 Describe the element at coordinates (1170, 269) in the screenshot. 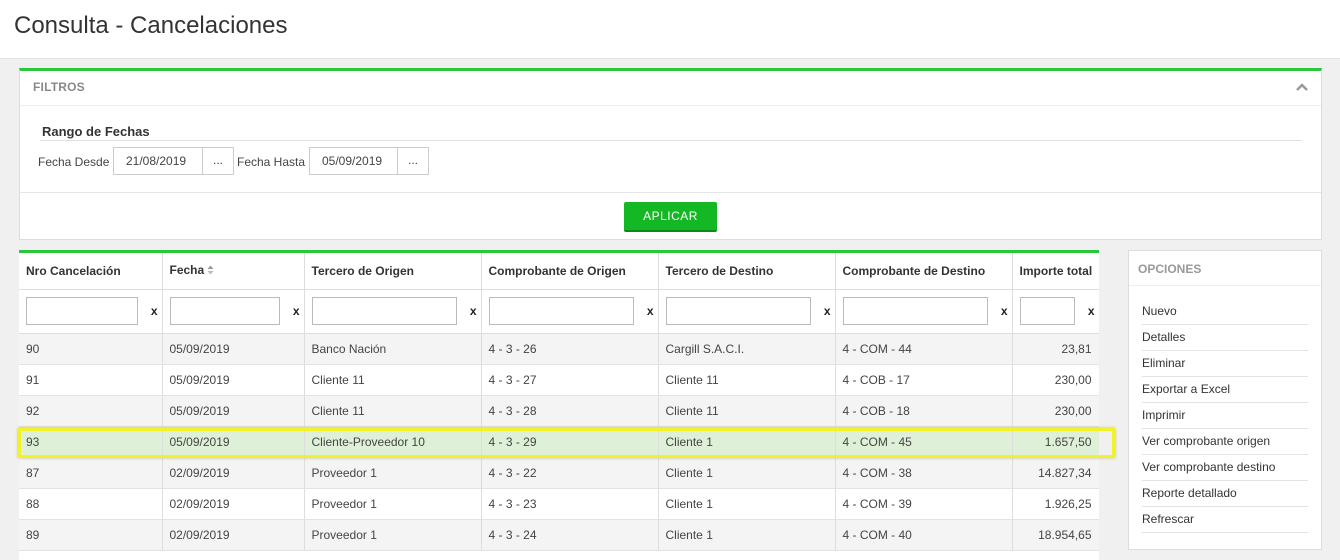

I see `options-title: OPCIONES` at that location.